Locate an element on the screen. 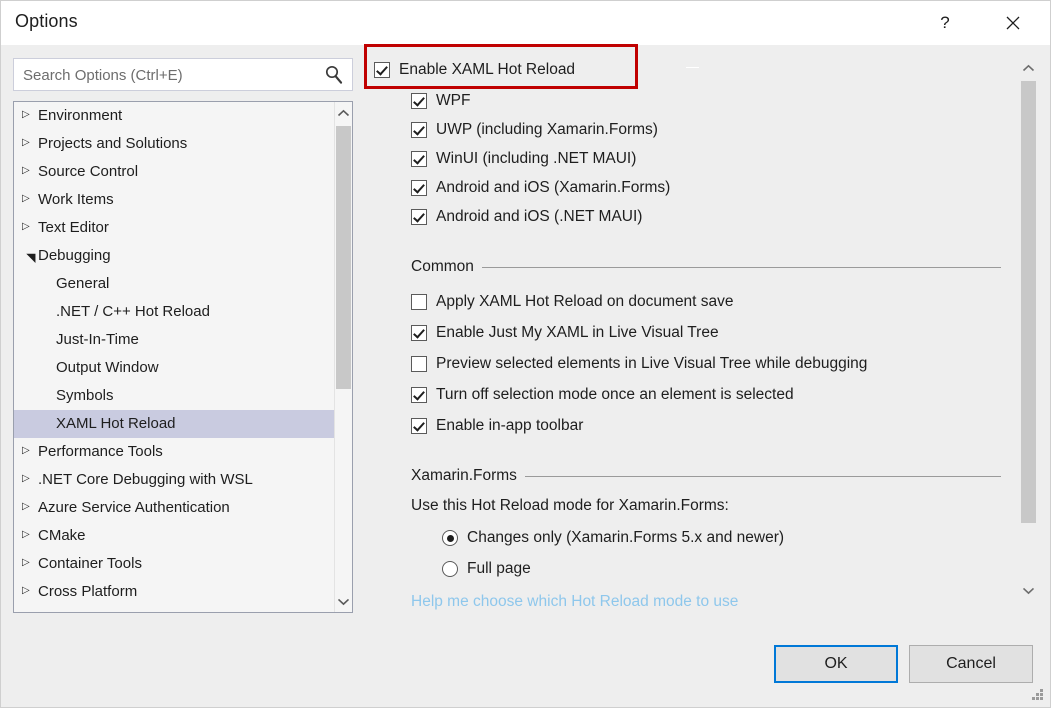 The width and height of the screenshot is (1051, 708). tree-item-output-window: Output Window is located at coordinates (174, 368).